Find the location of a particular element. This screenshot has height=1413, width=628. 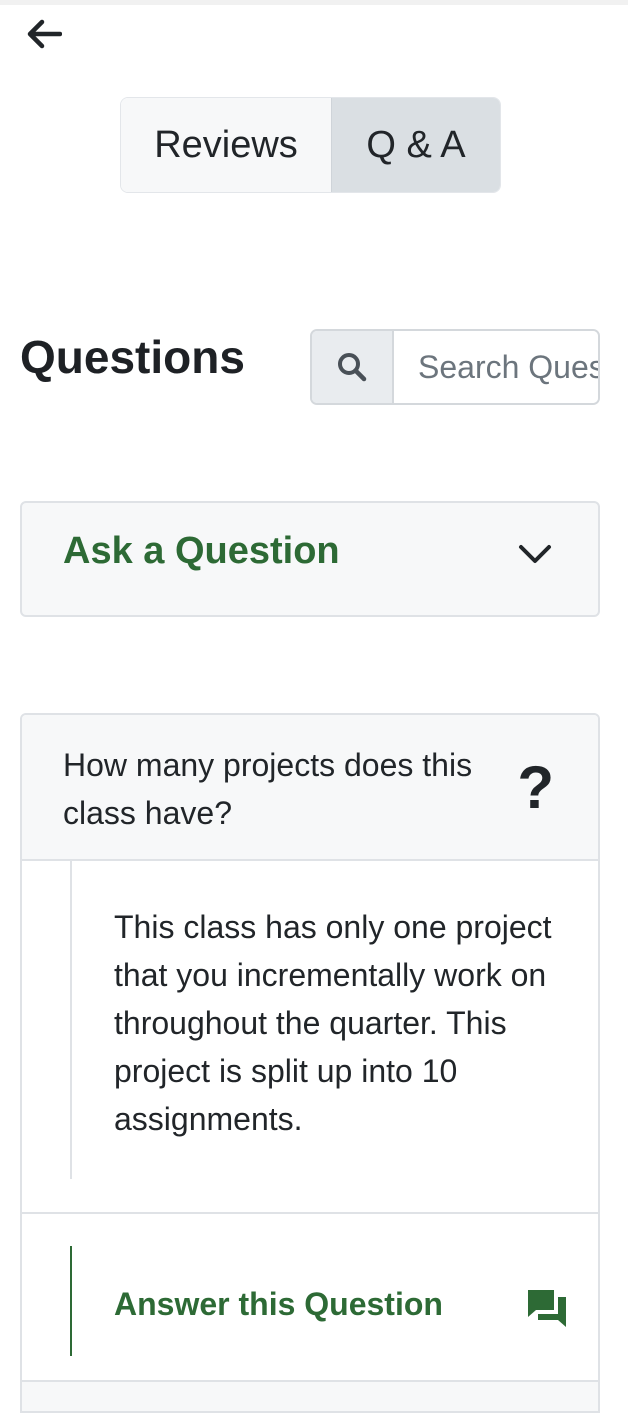

search-button is located at coordinates (353, 367).